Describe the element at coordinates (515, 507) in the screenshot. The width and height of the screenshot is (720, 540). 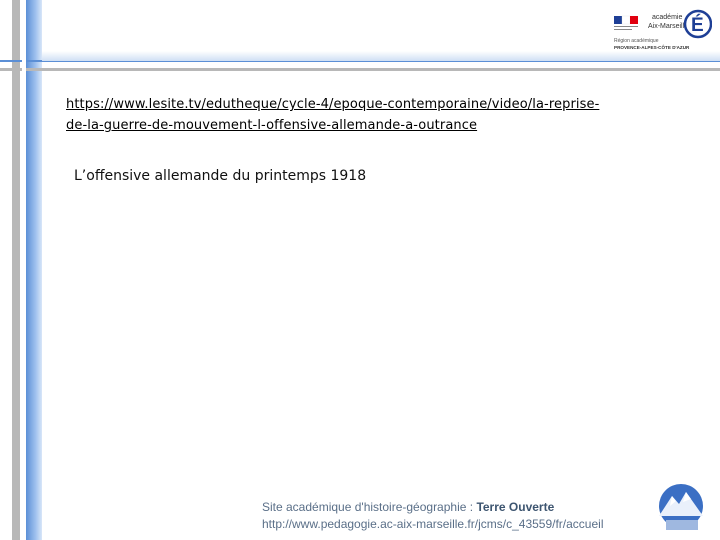
I see `footer-brand: Terre Ouverte` at that location.